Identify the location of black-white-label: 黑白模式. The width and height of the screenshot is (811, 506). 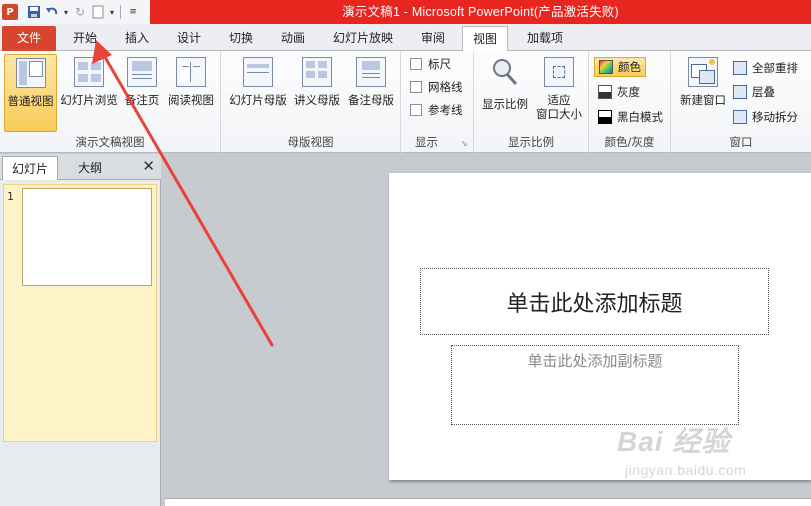
(640, 117).